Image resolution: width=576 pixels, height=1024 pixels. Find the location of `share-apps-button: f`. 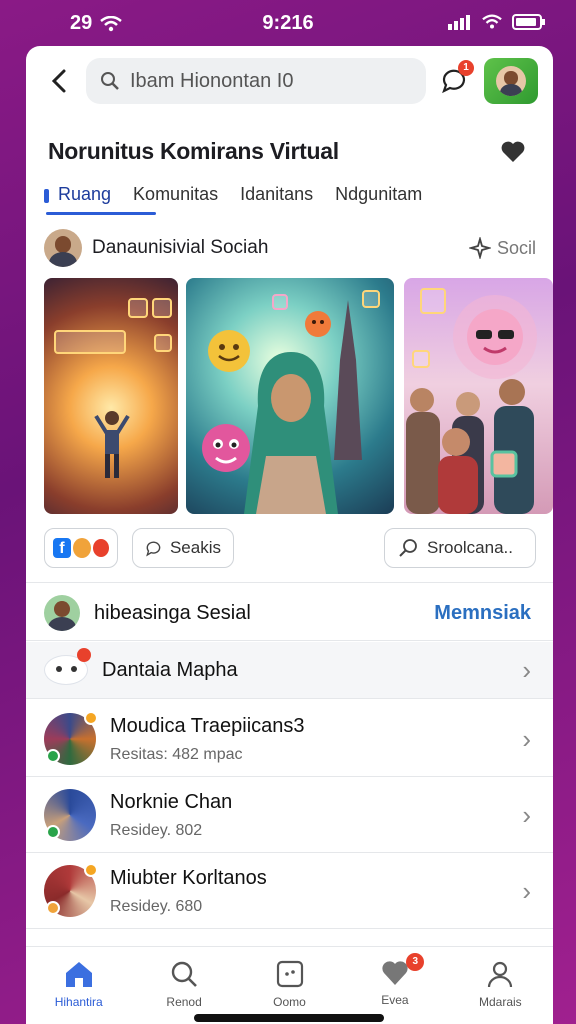

share-apps-button: f is located at coordinates (81, 548).